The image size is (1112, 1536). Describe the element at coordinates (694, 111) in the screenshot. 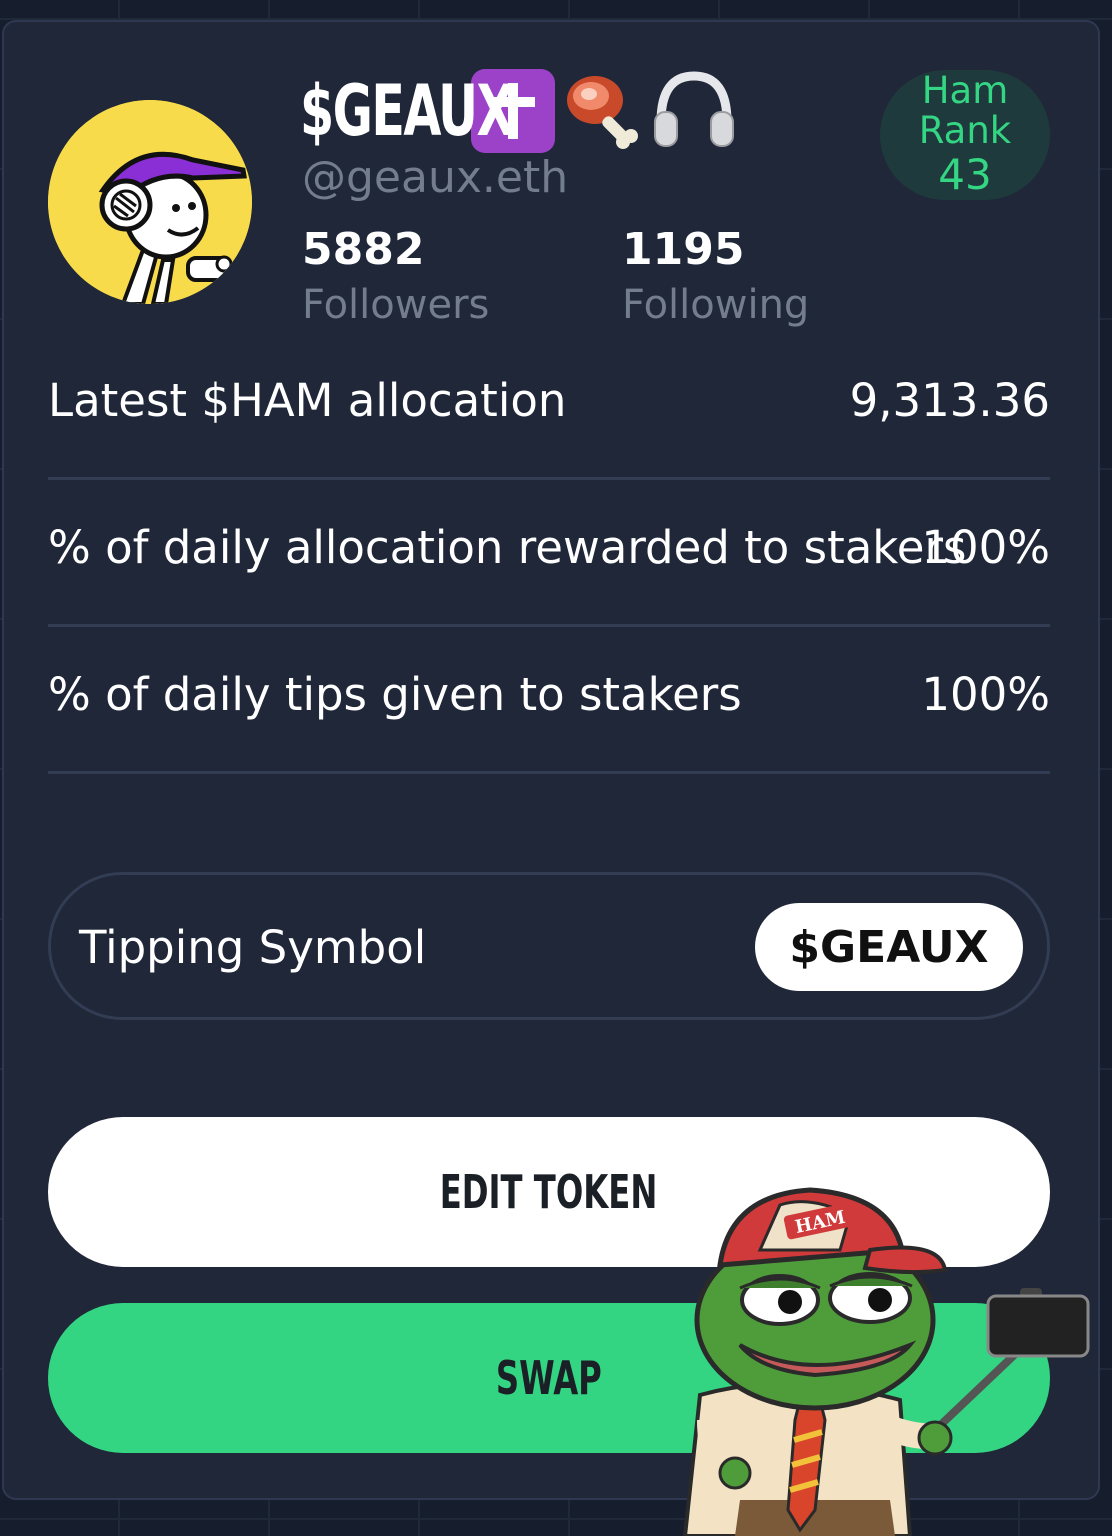

I see `headphones-icon` at that location.